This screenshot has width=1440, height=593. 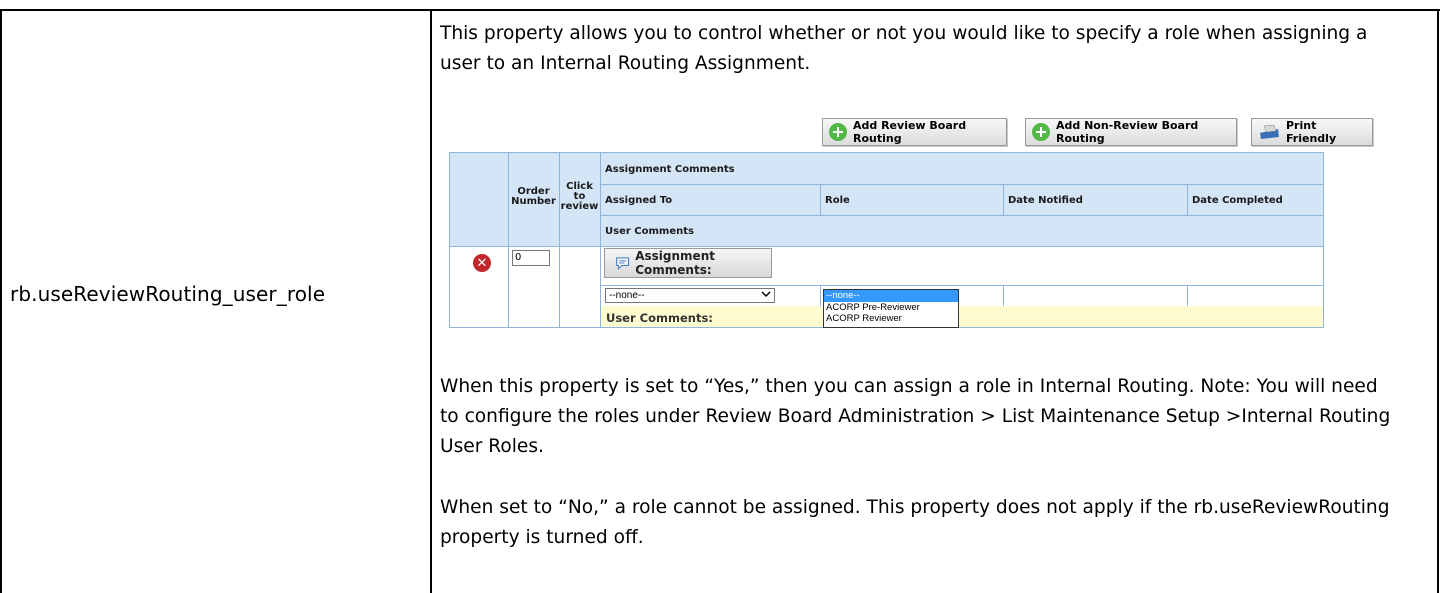 What do you see at coordinates (431, 301) in the screenshot?
I see `column-divider` at bounding box center [431, 301].